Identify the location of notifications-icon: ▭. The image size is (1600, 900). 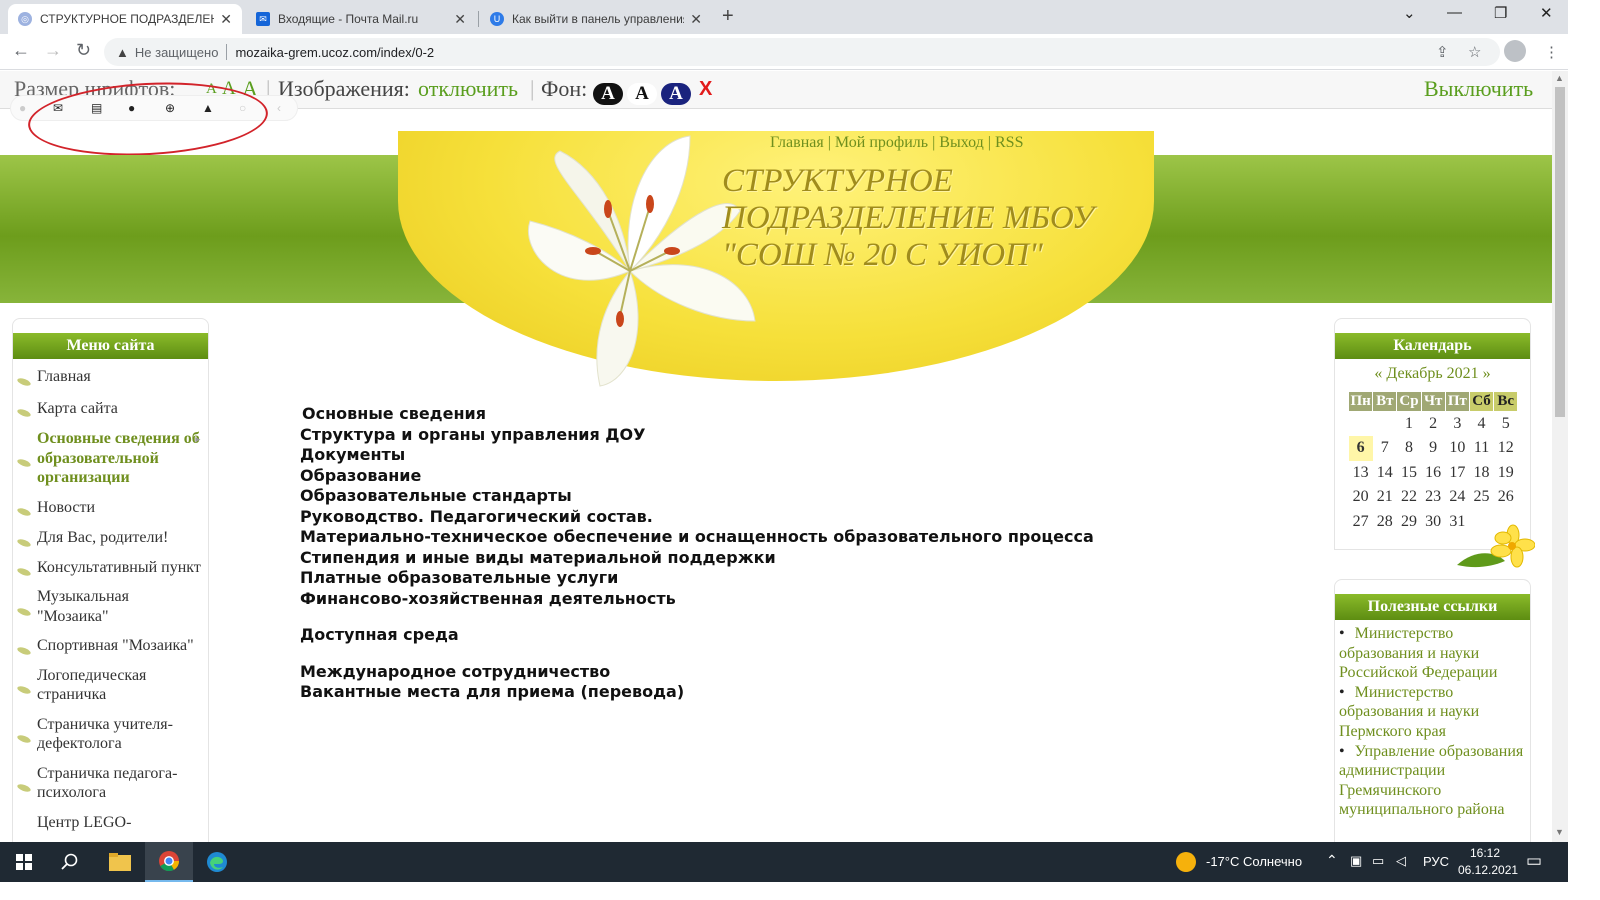
(1534, 861).